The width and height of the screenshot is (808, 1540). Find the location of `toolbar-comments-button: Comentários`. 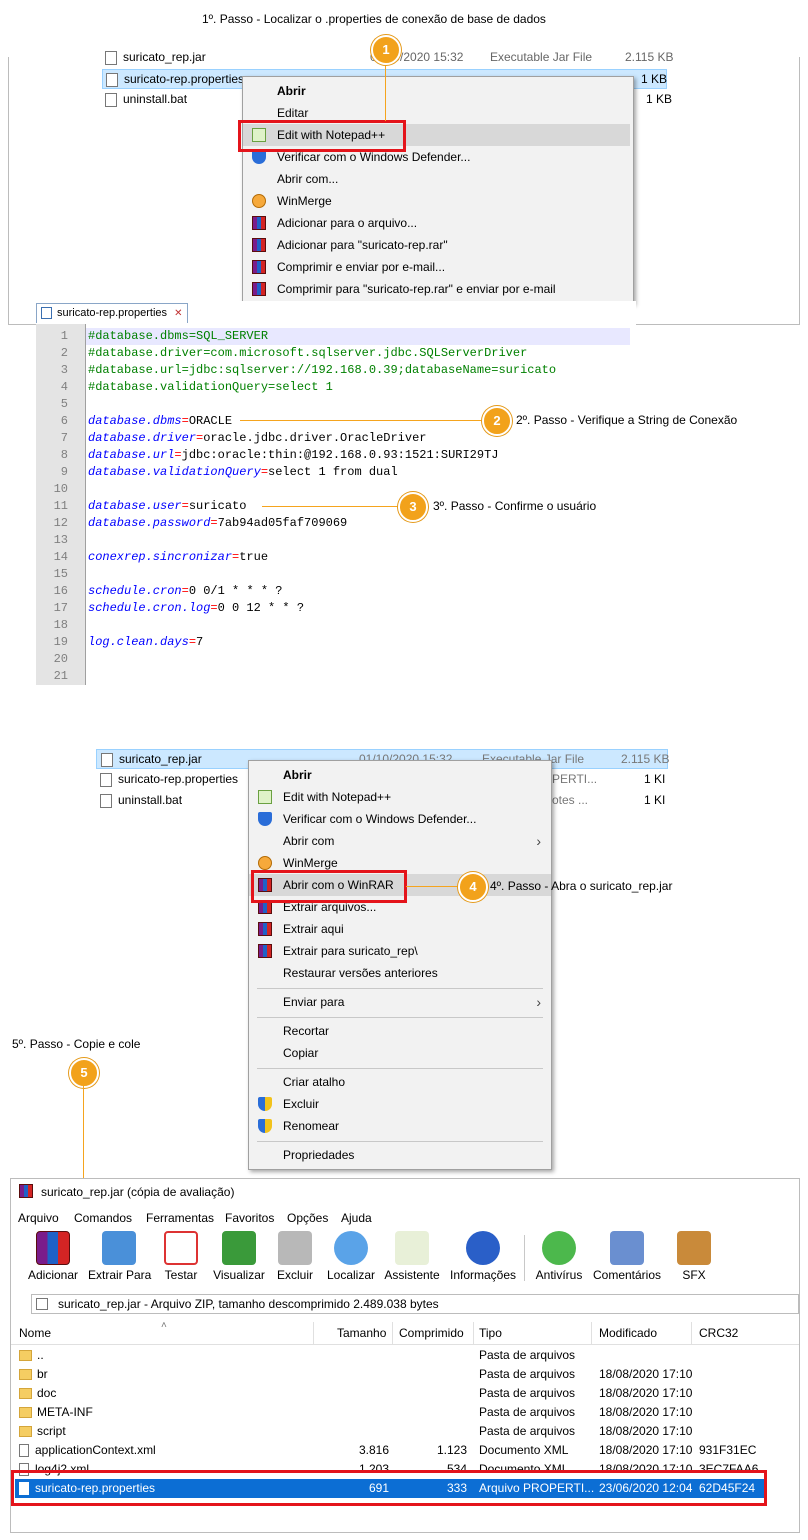

toolbar-comments-button: Comentários is located at coordinates (627, 1260).